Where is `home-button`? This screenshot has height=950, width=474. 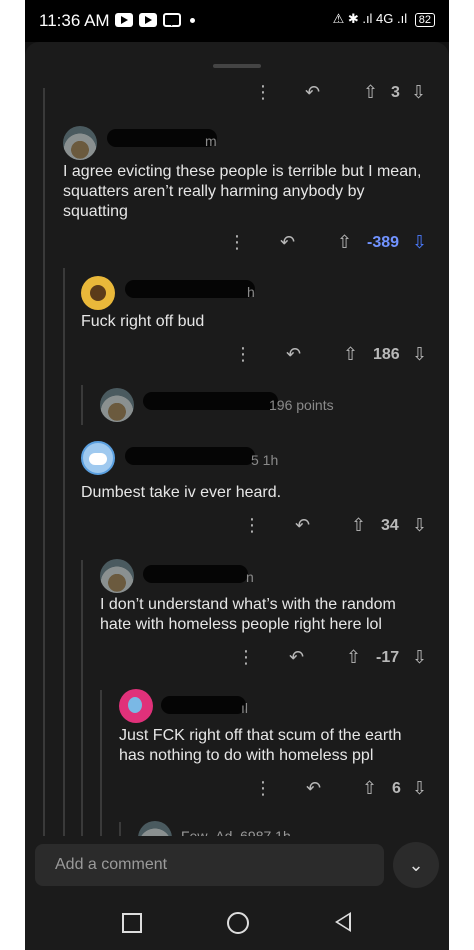 home-button is located at coordinates (238, 923).